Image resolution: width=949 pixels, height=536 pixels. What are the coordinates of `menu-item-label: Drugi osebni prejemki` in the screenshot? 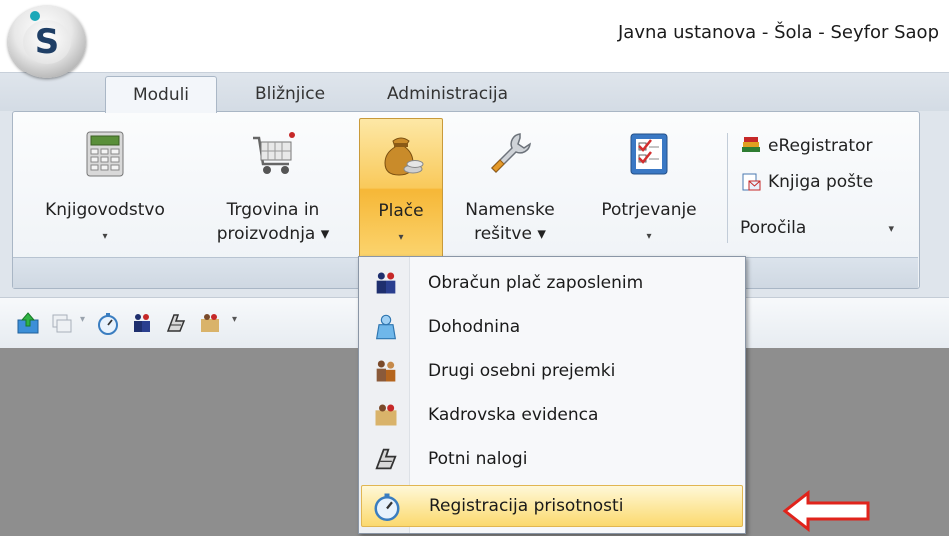 It's located at (522, 371).